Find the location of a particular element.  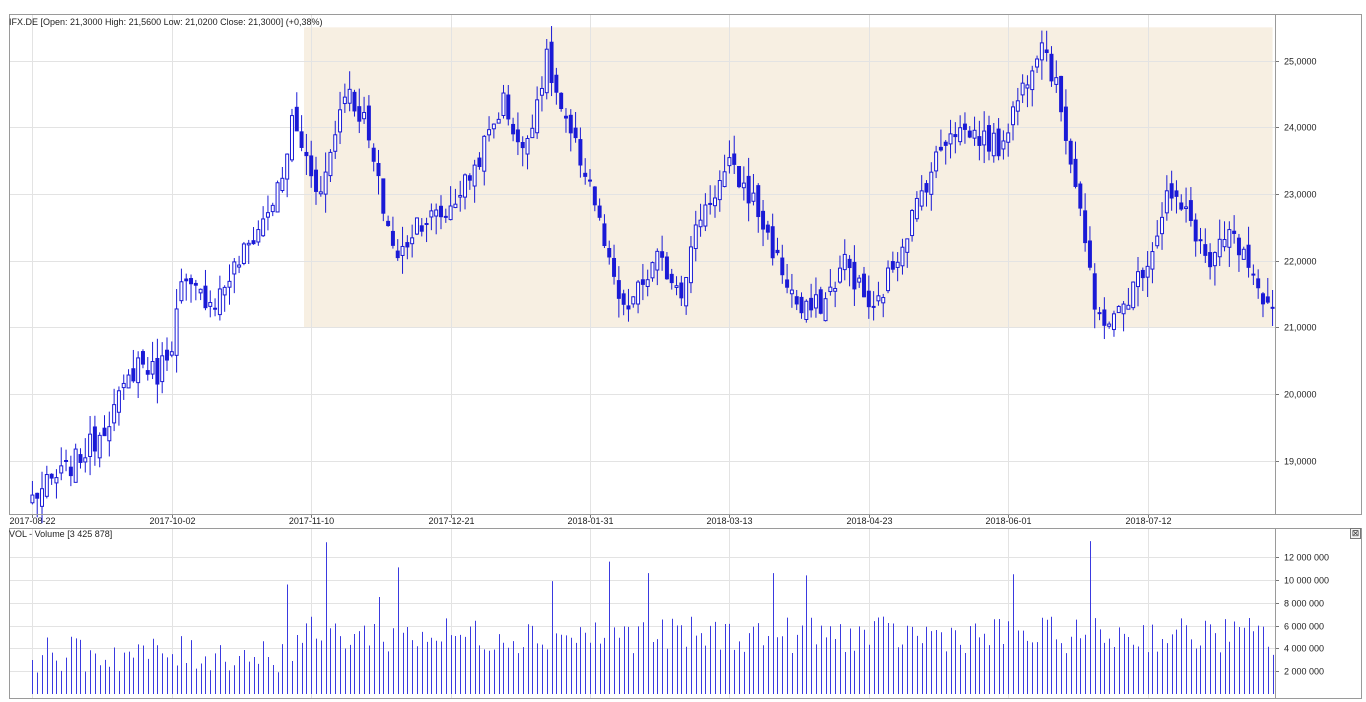

x-tick-label: 2017-11-10 is located at coordinates (311, 521).